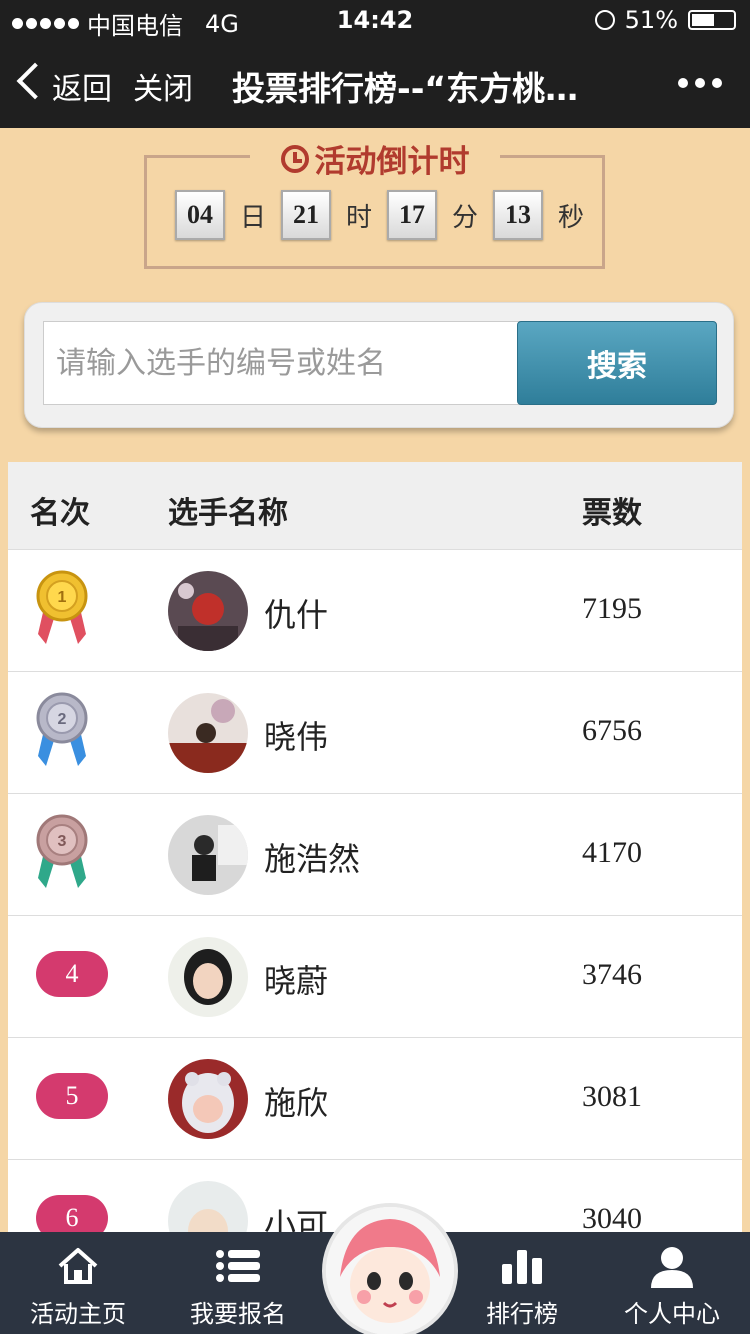 This screenshot has height=1334, width=750. What do you see at coordinates (612, 852) in the screenshot?
I see `vote-count: 4170` at bounding box center [612, 852].